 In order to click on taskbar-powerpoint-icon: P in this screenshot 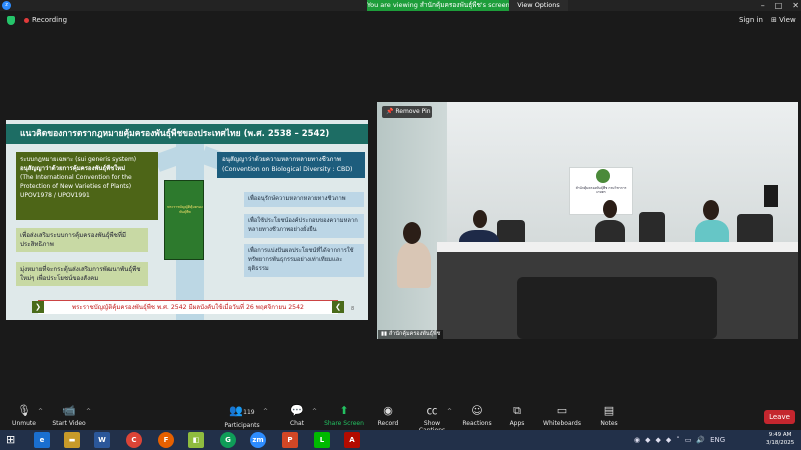, I will do `click(290, 440)`.